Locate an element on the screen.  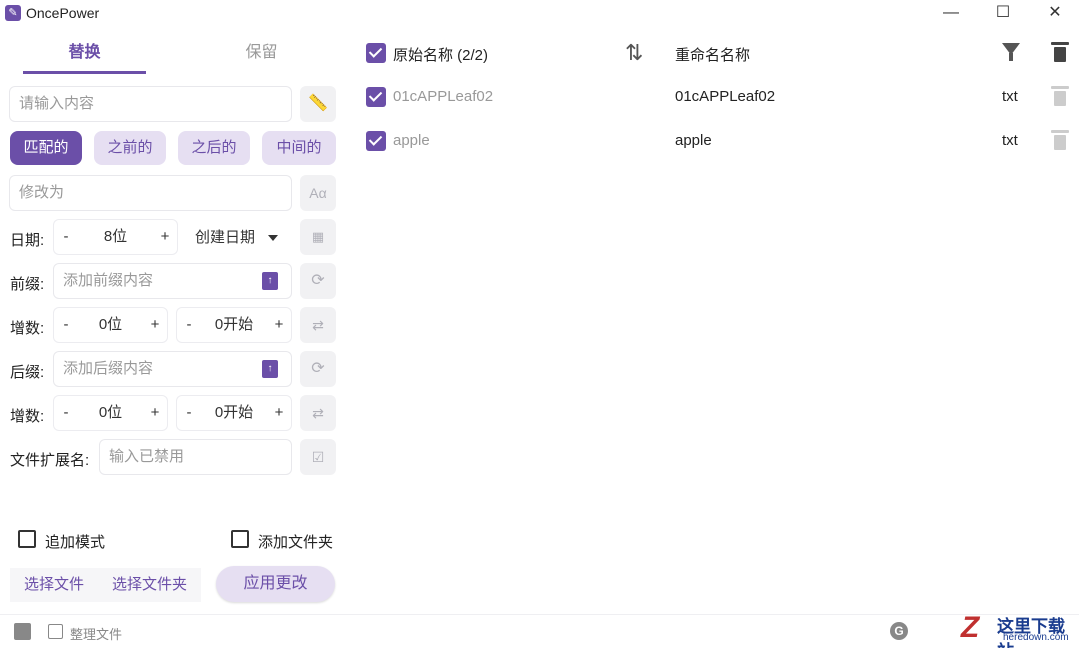
original-name-header: 原始名称 (2/2) is located at coordinates (441, 55).